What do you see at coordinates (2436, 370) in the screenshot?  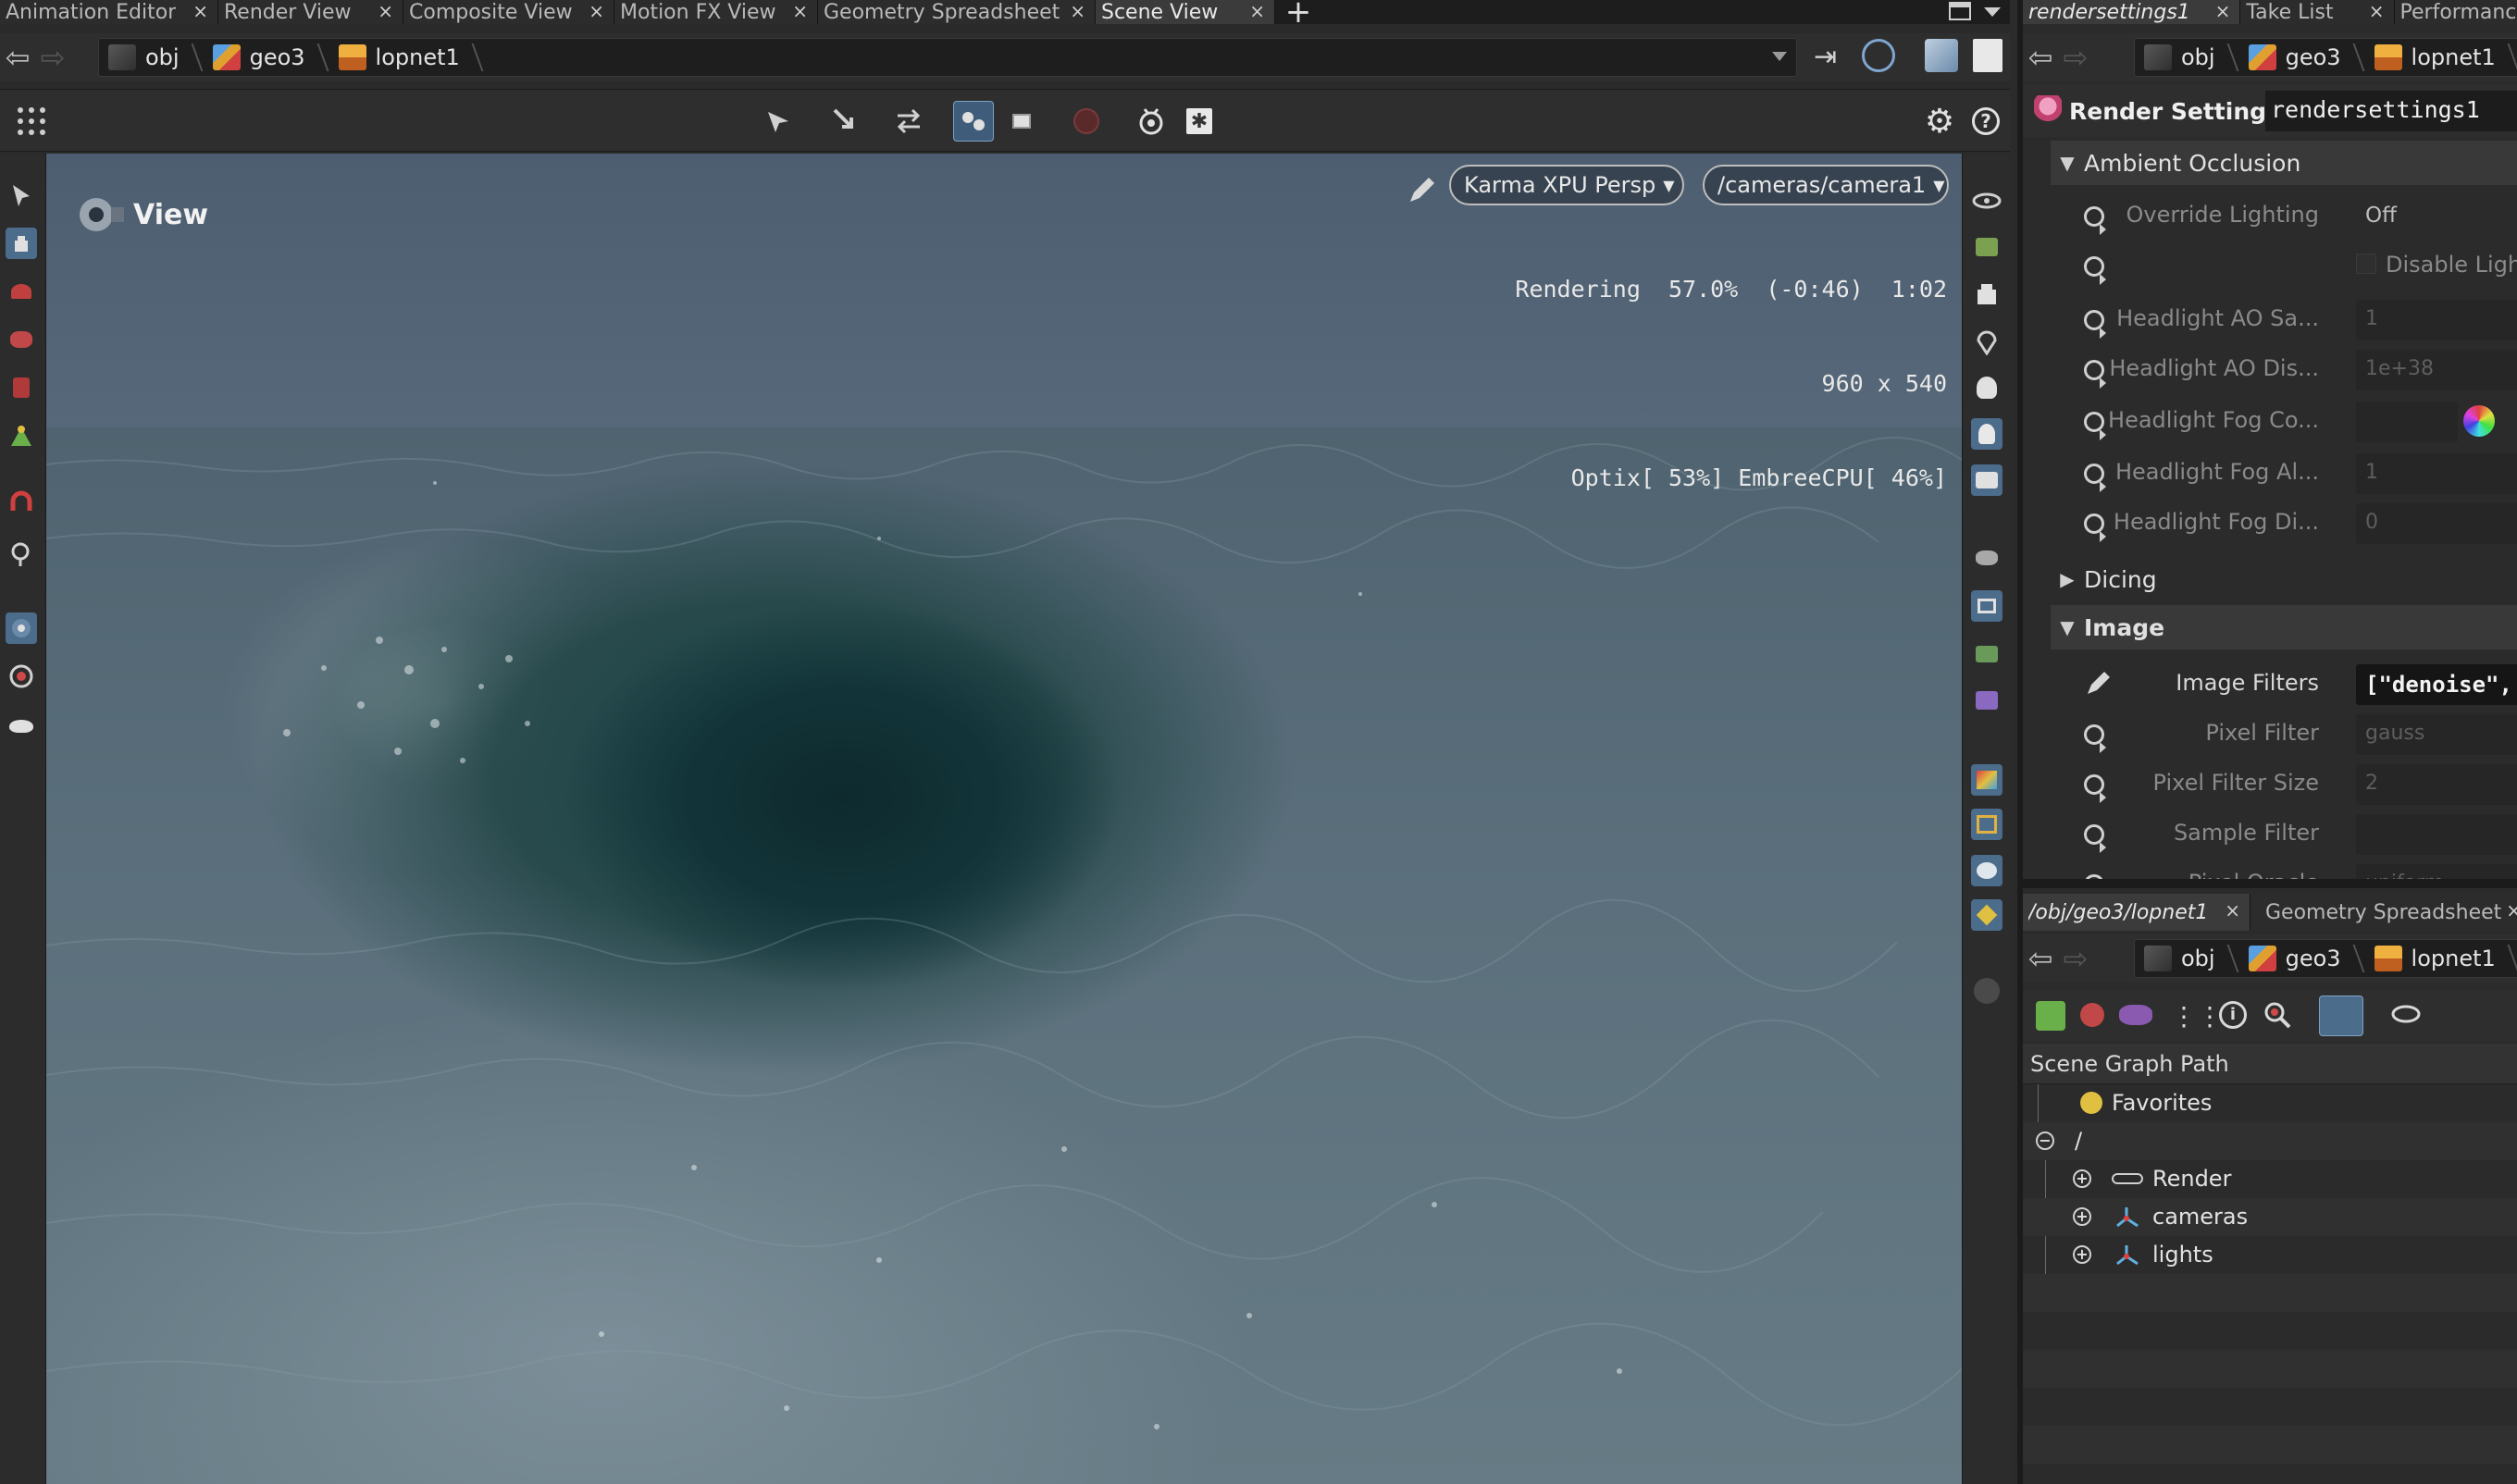 I see `param-field: 1e+38` at bounding box center [2436, 370].